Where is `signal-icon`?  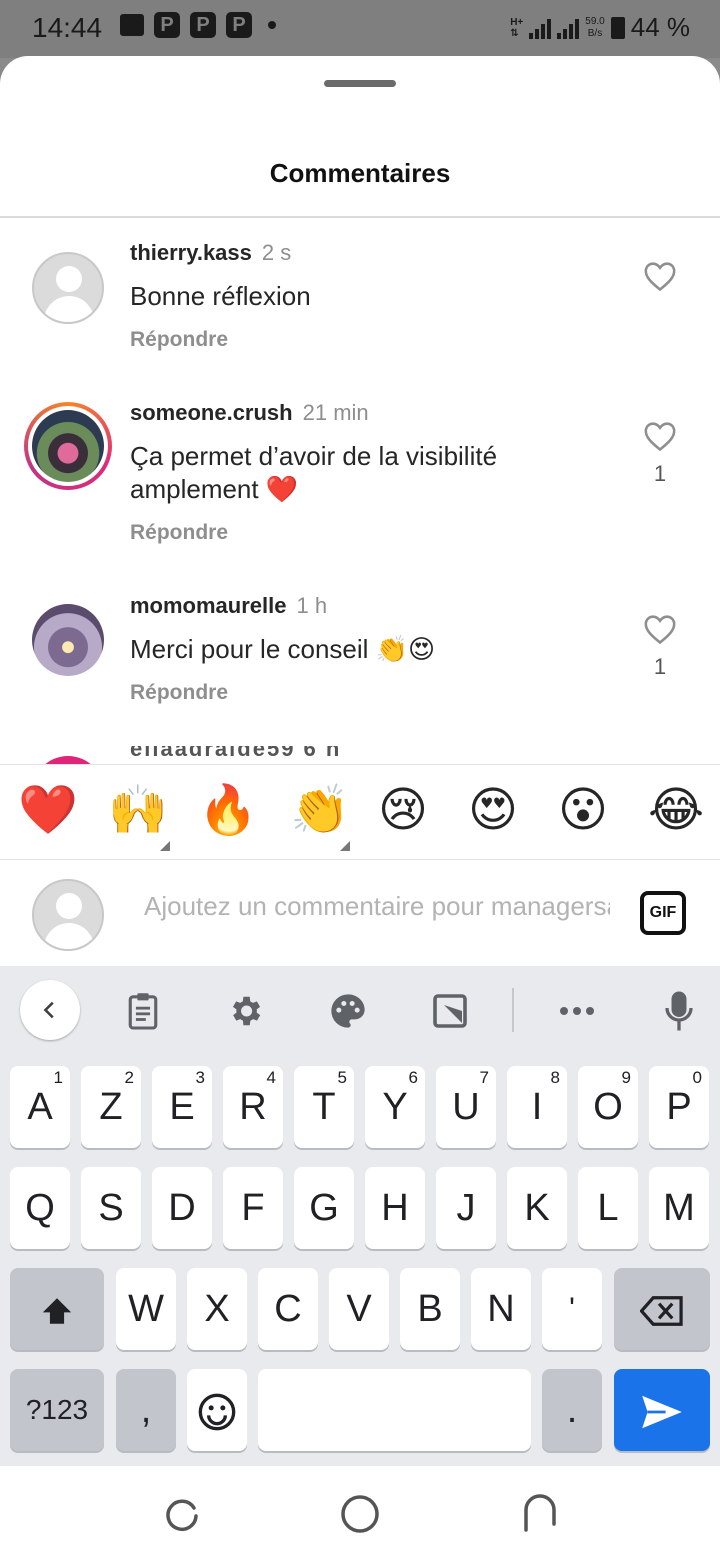 signal-icon is located at coordinates (540, 28).